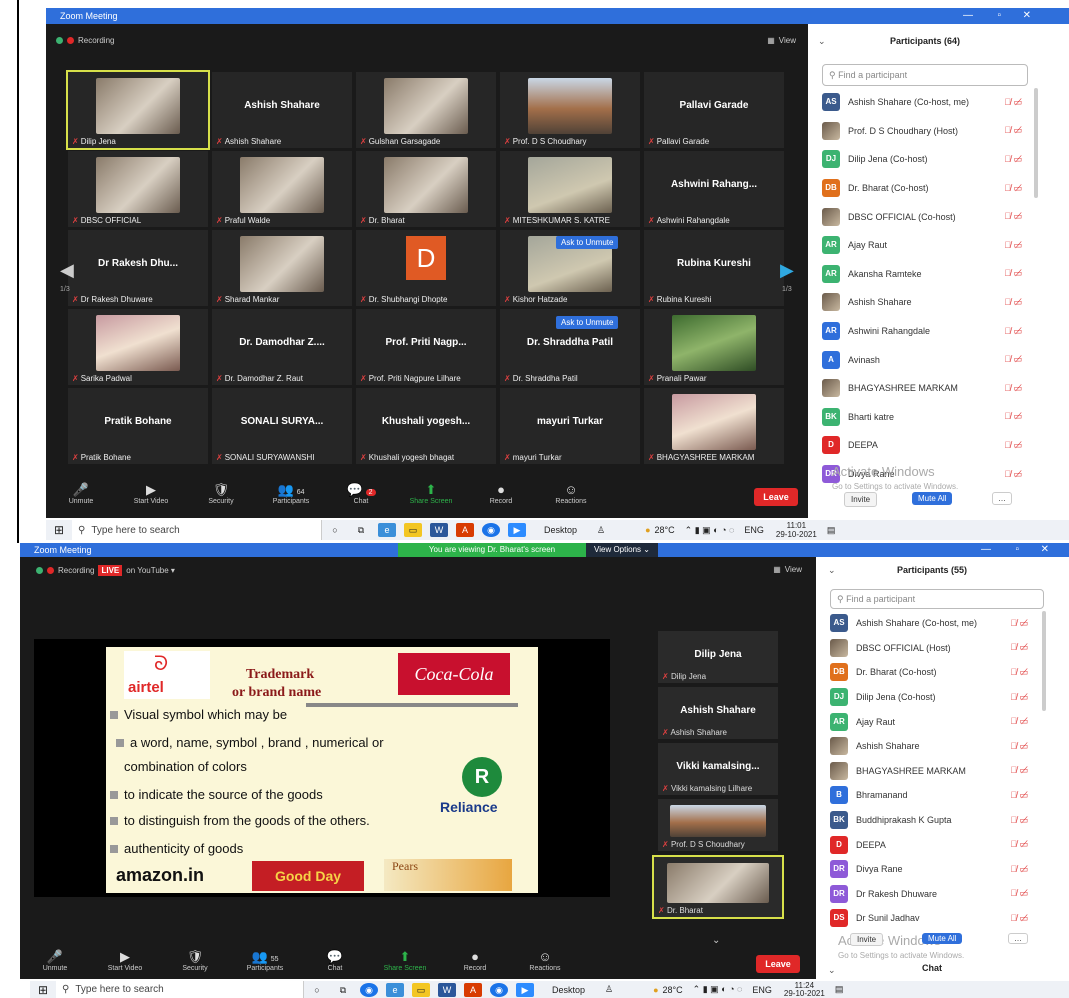  I want to click on video-tile: Ashish Shahare ✗ Ashish Shahare, so click(282, 110).